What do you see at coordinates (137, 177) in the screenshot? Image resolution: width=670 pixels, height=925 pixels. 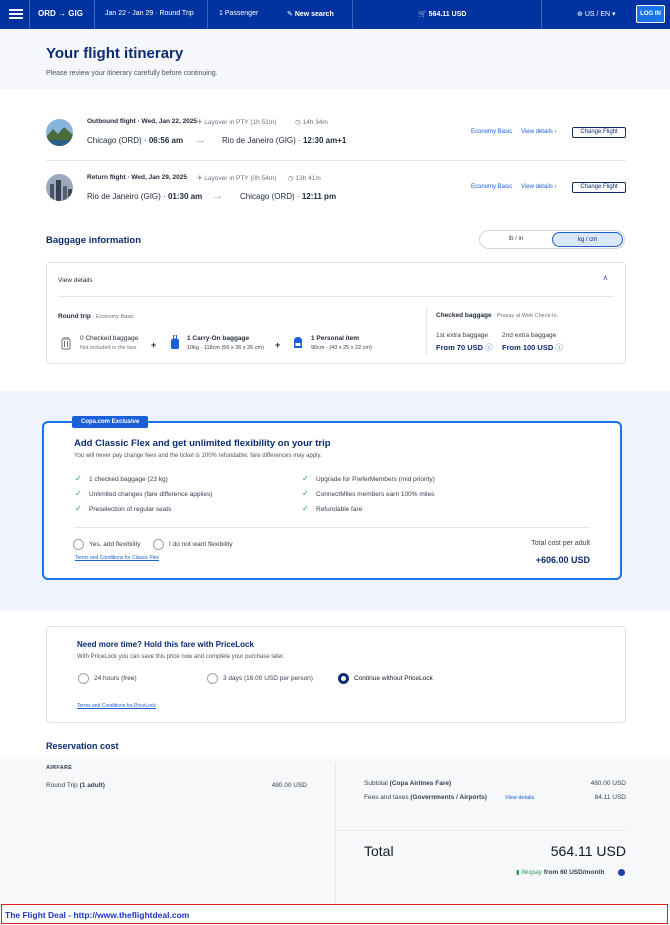 I see `return-heading: Return flight · Wed, Jan 29, 2025` at bounding box center [137, 177].